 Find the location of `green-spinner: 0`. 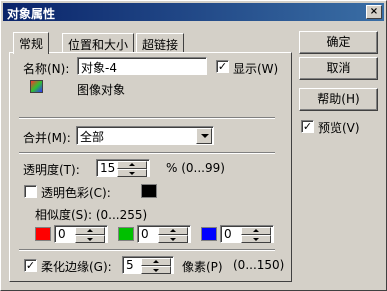

green-spinner: 0 is located at coordinates (164, 234).